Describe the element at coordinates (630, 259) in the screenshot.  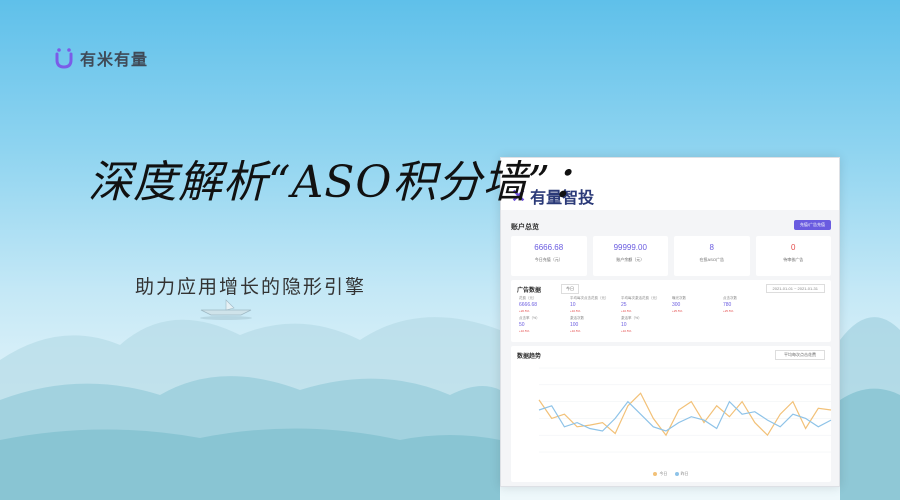
I see `card-label: 账户余额（元）` at that location.